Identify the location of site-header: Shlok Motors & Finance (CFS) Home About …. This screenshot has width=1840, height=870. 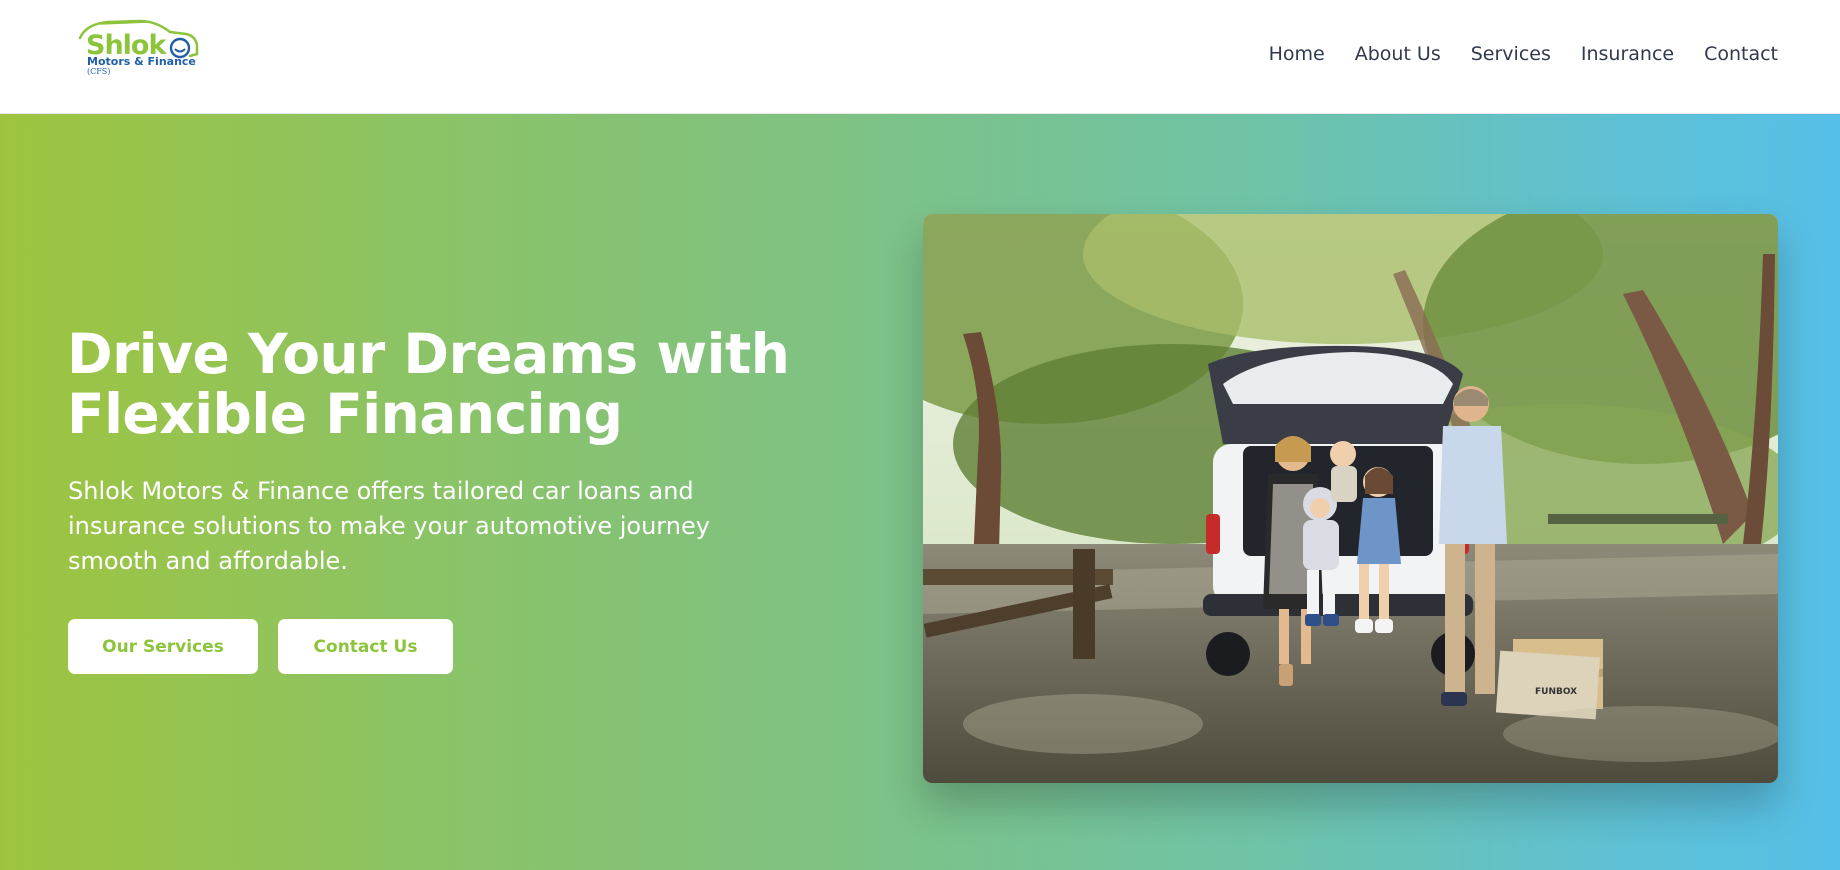
(920, 57).